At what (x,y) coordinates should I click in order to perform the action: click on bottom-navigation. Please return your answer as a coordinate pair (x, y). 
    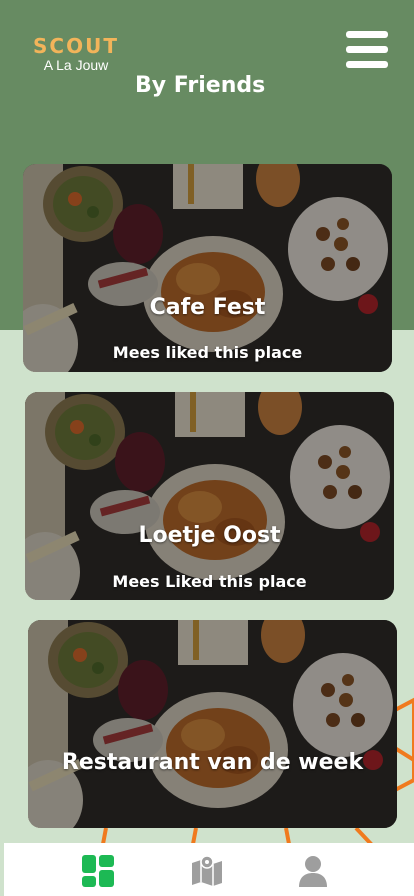
    Looking at the image, I should click on (209, 869).